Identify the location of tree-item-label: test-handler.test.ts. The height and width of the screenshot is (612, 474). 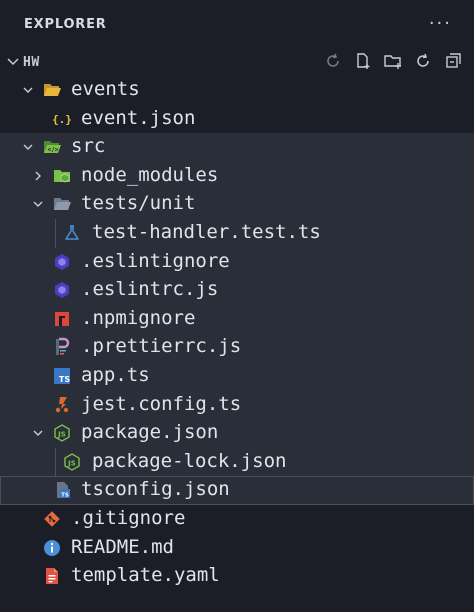
(206, 231).